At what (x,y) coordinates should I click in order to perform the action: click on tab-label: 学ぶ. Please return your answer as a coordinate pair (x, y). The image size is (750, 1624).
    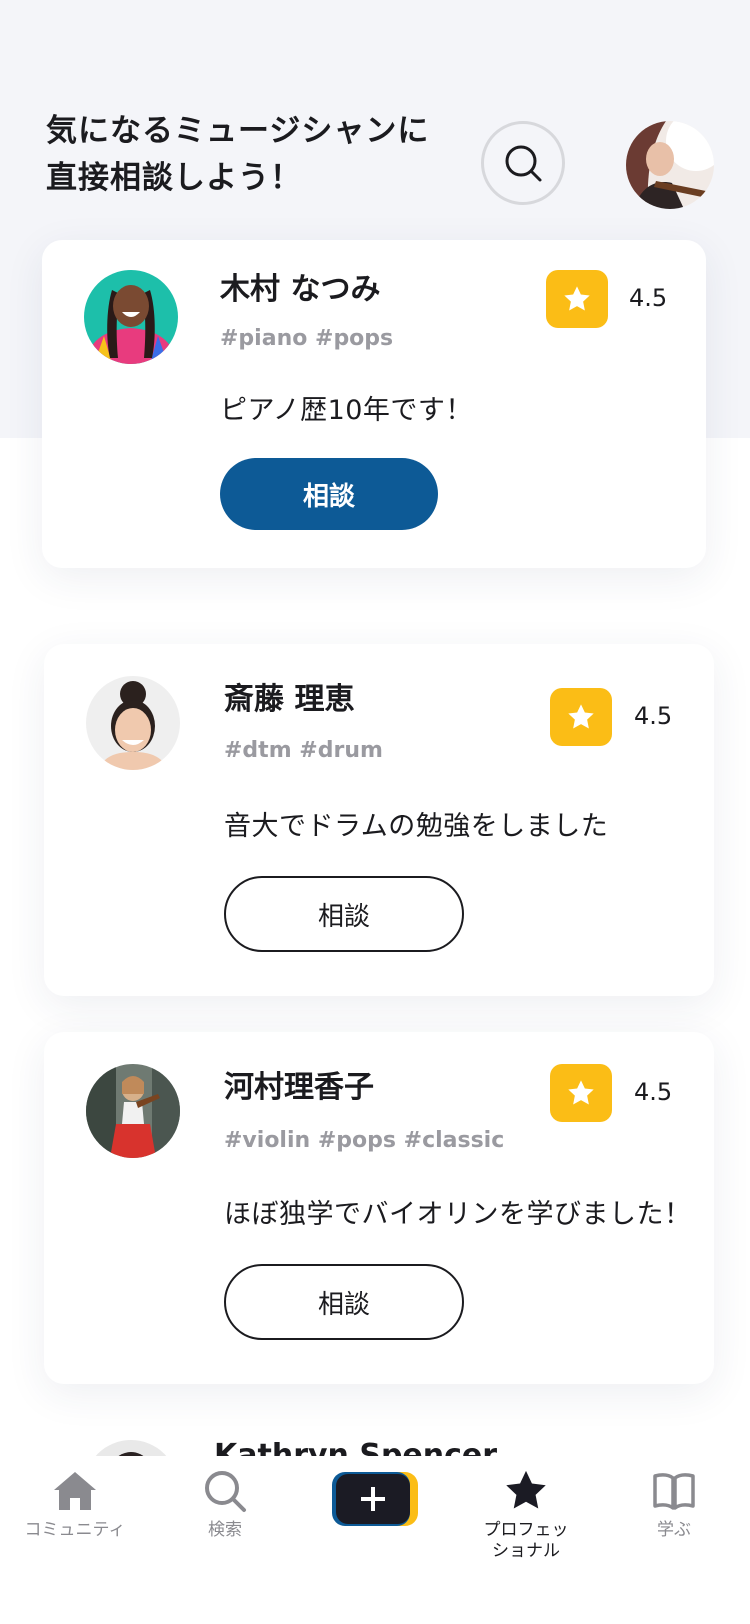
    Looking at the image, I should click on (674, 1530).